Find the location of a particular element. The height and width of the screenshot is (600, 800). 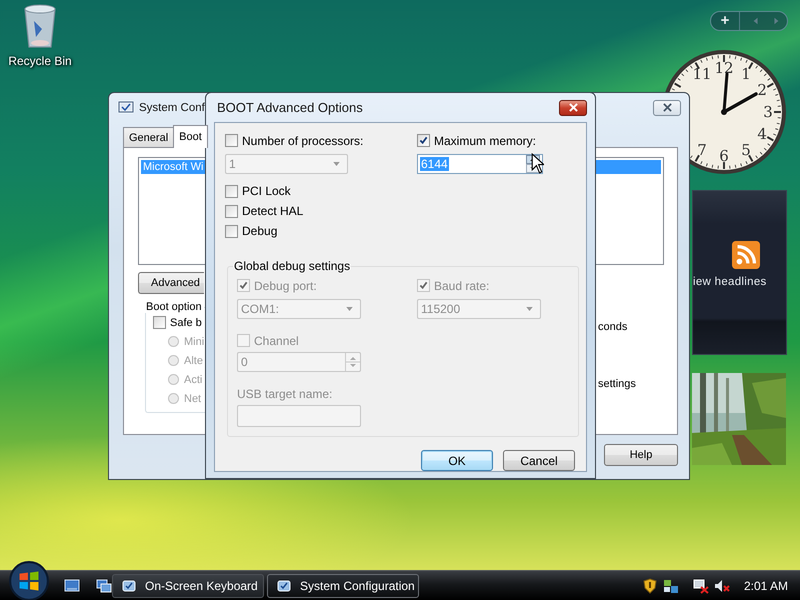

spin-arrows-icon is located at coordinates (352, 362).